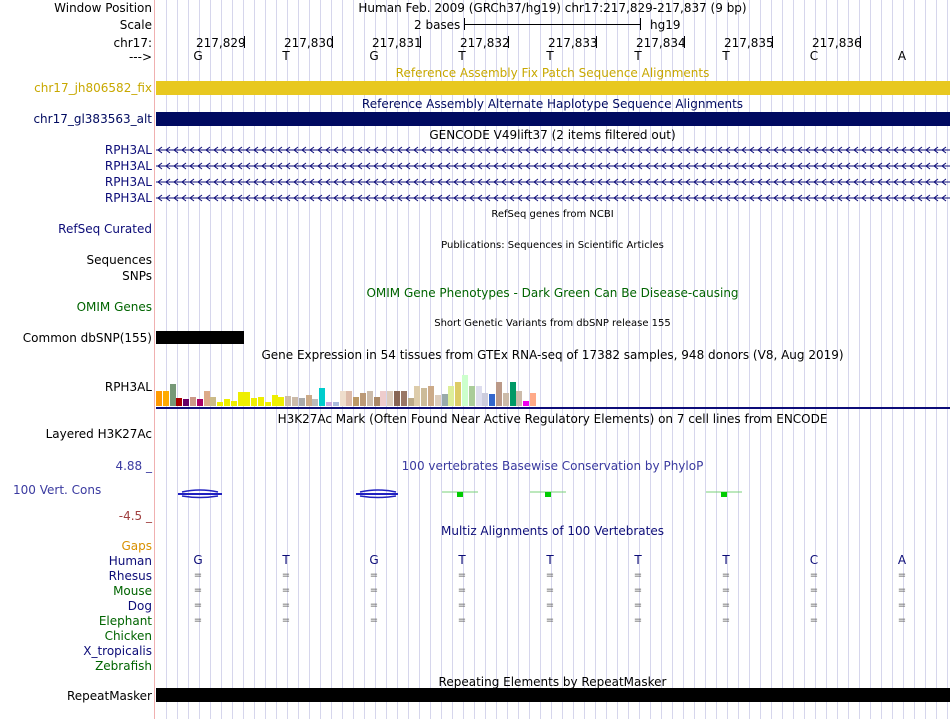 The width and height of the screenshot is (950, 719). Describe the element at coordinates (109, 696) in the screenshot. I see `repeat-track-label: RepeatMasker` at that location.